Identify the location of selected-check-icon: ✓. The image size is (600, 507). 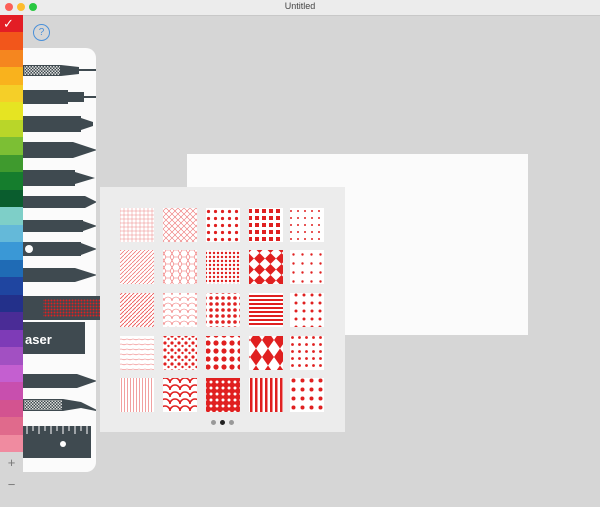
(8, 23).